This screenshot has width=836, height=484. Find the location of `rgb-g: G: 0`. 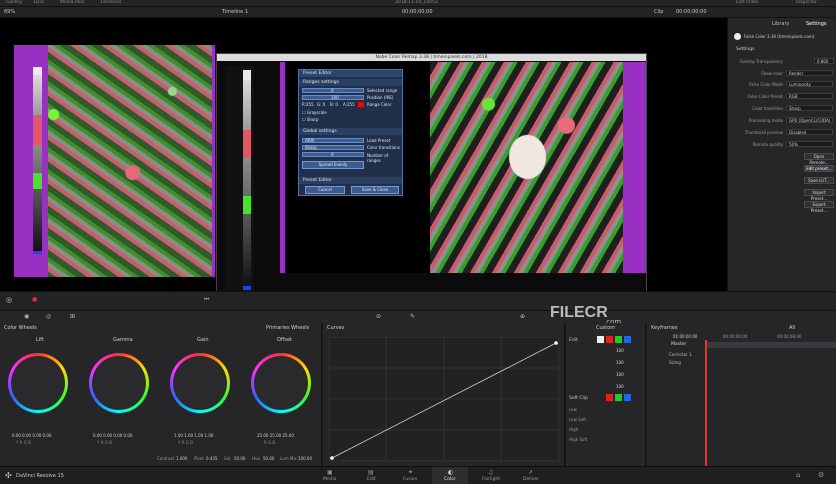

rgb-g: G: 0 is located at coordinates (321, 104).